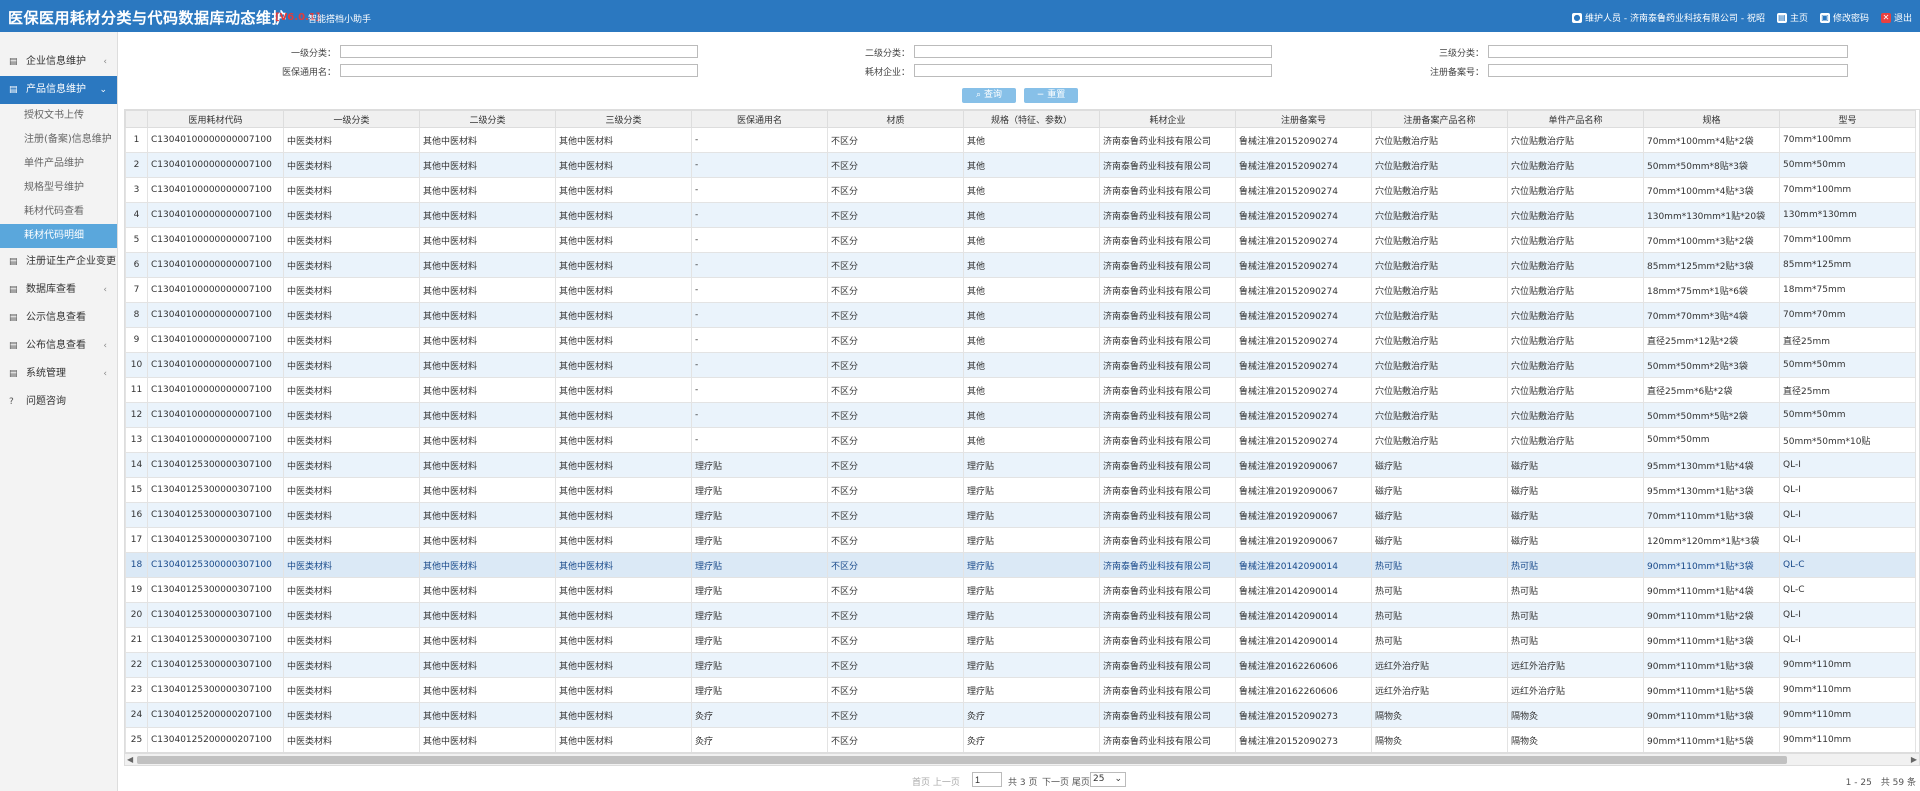  What do you see at coordinates (623, 119) in the screenshot?
I see `column-header: 三级分类` at bounding box center [623, 119].